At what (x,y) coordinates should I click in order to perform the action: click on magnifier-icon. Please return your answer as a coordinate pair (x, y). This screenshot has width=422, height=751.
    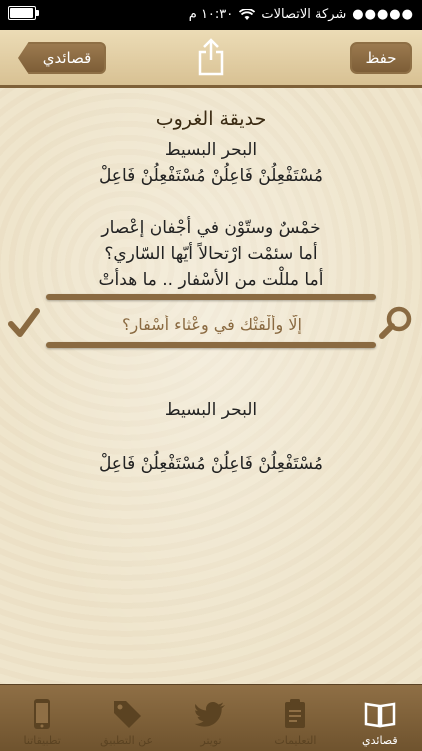
    Looking at the image, I should click on (396, 323).